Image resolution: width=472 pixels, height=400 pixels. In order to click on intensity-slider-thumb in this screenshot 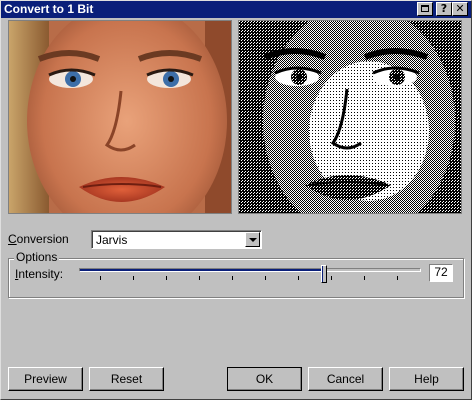, I will do `click(323, 274)`.